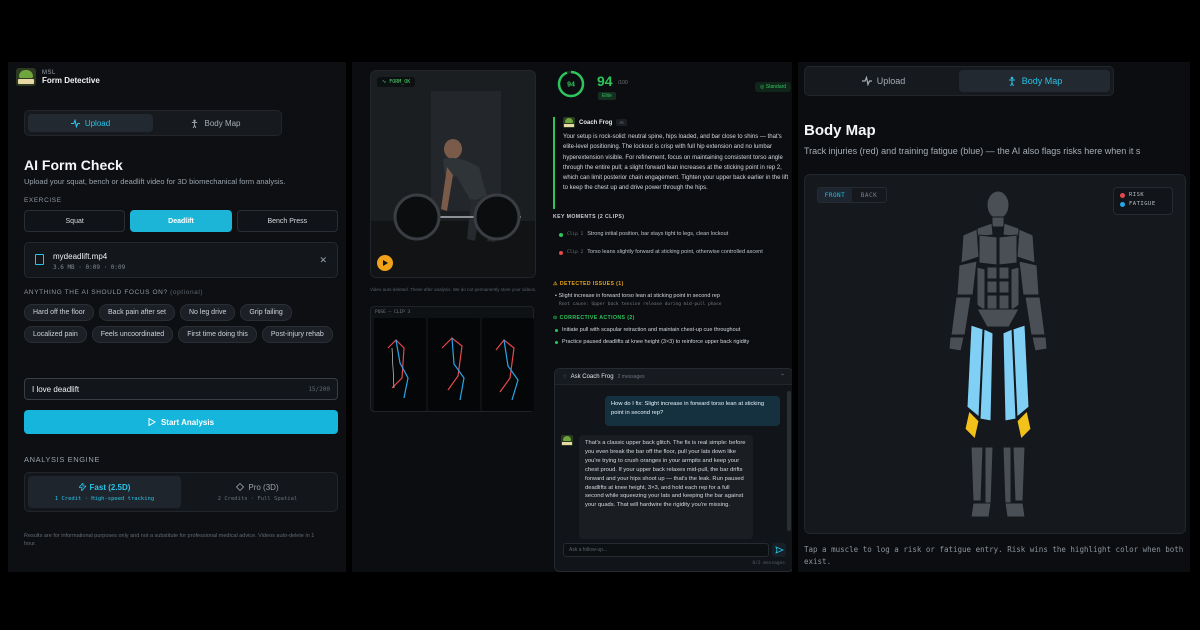 This screenshot has height=630, width=1200. I want to click on back-view-button: BACK, so click(869, 195).